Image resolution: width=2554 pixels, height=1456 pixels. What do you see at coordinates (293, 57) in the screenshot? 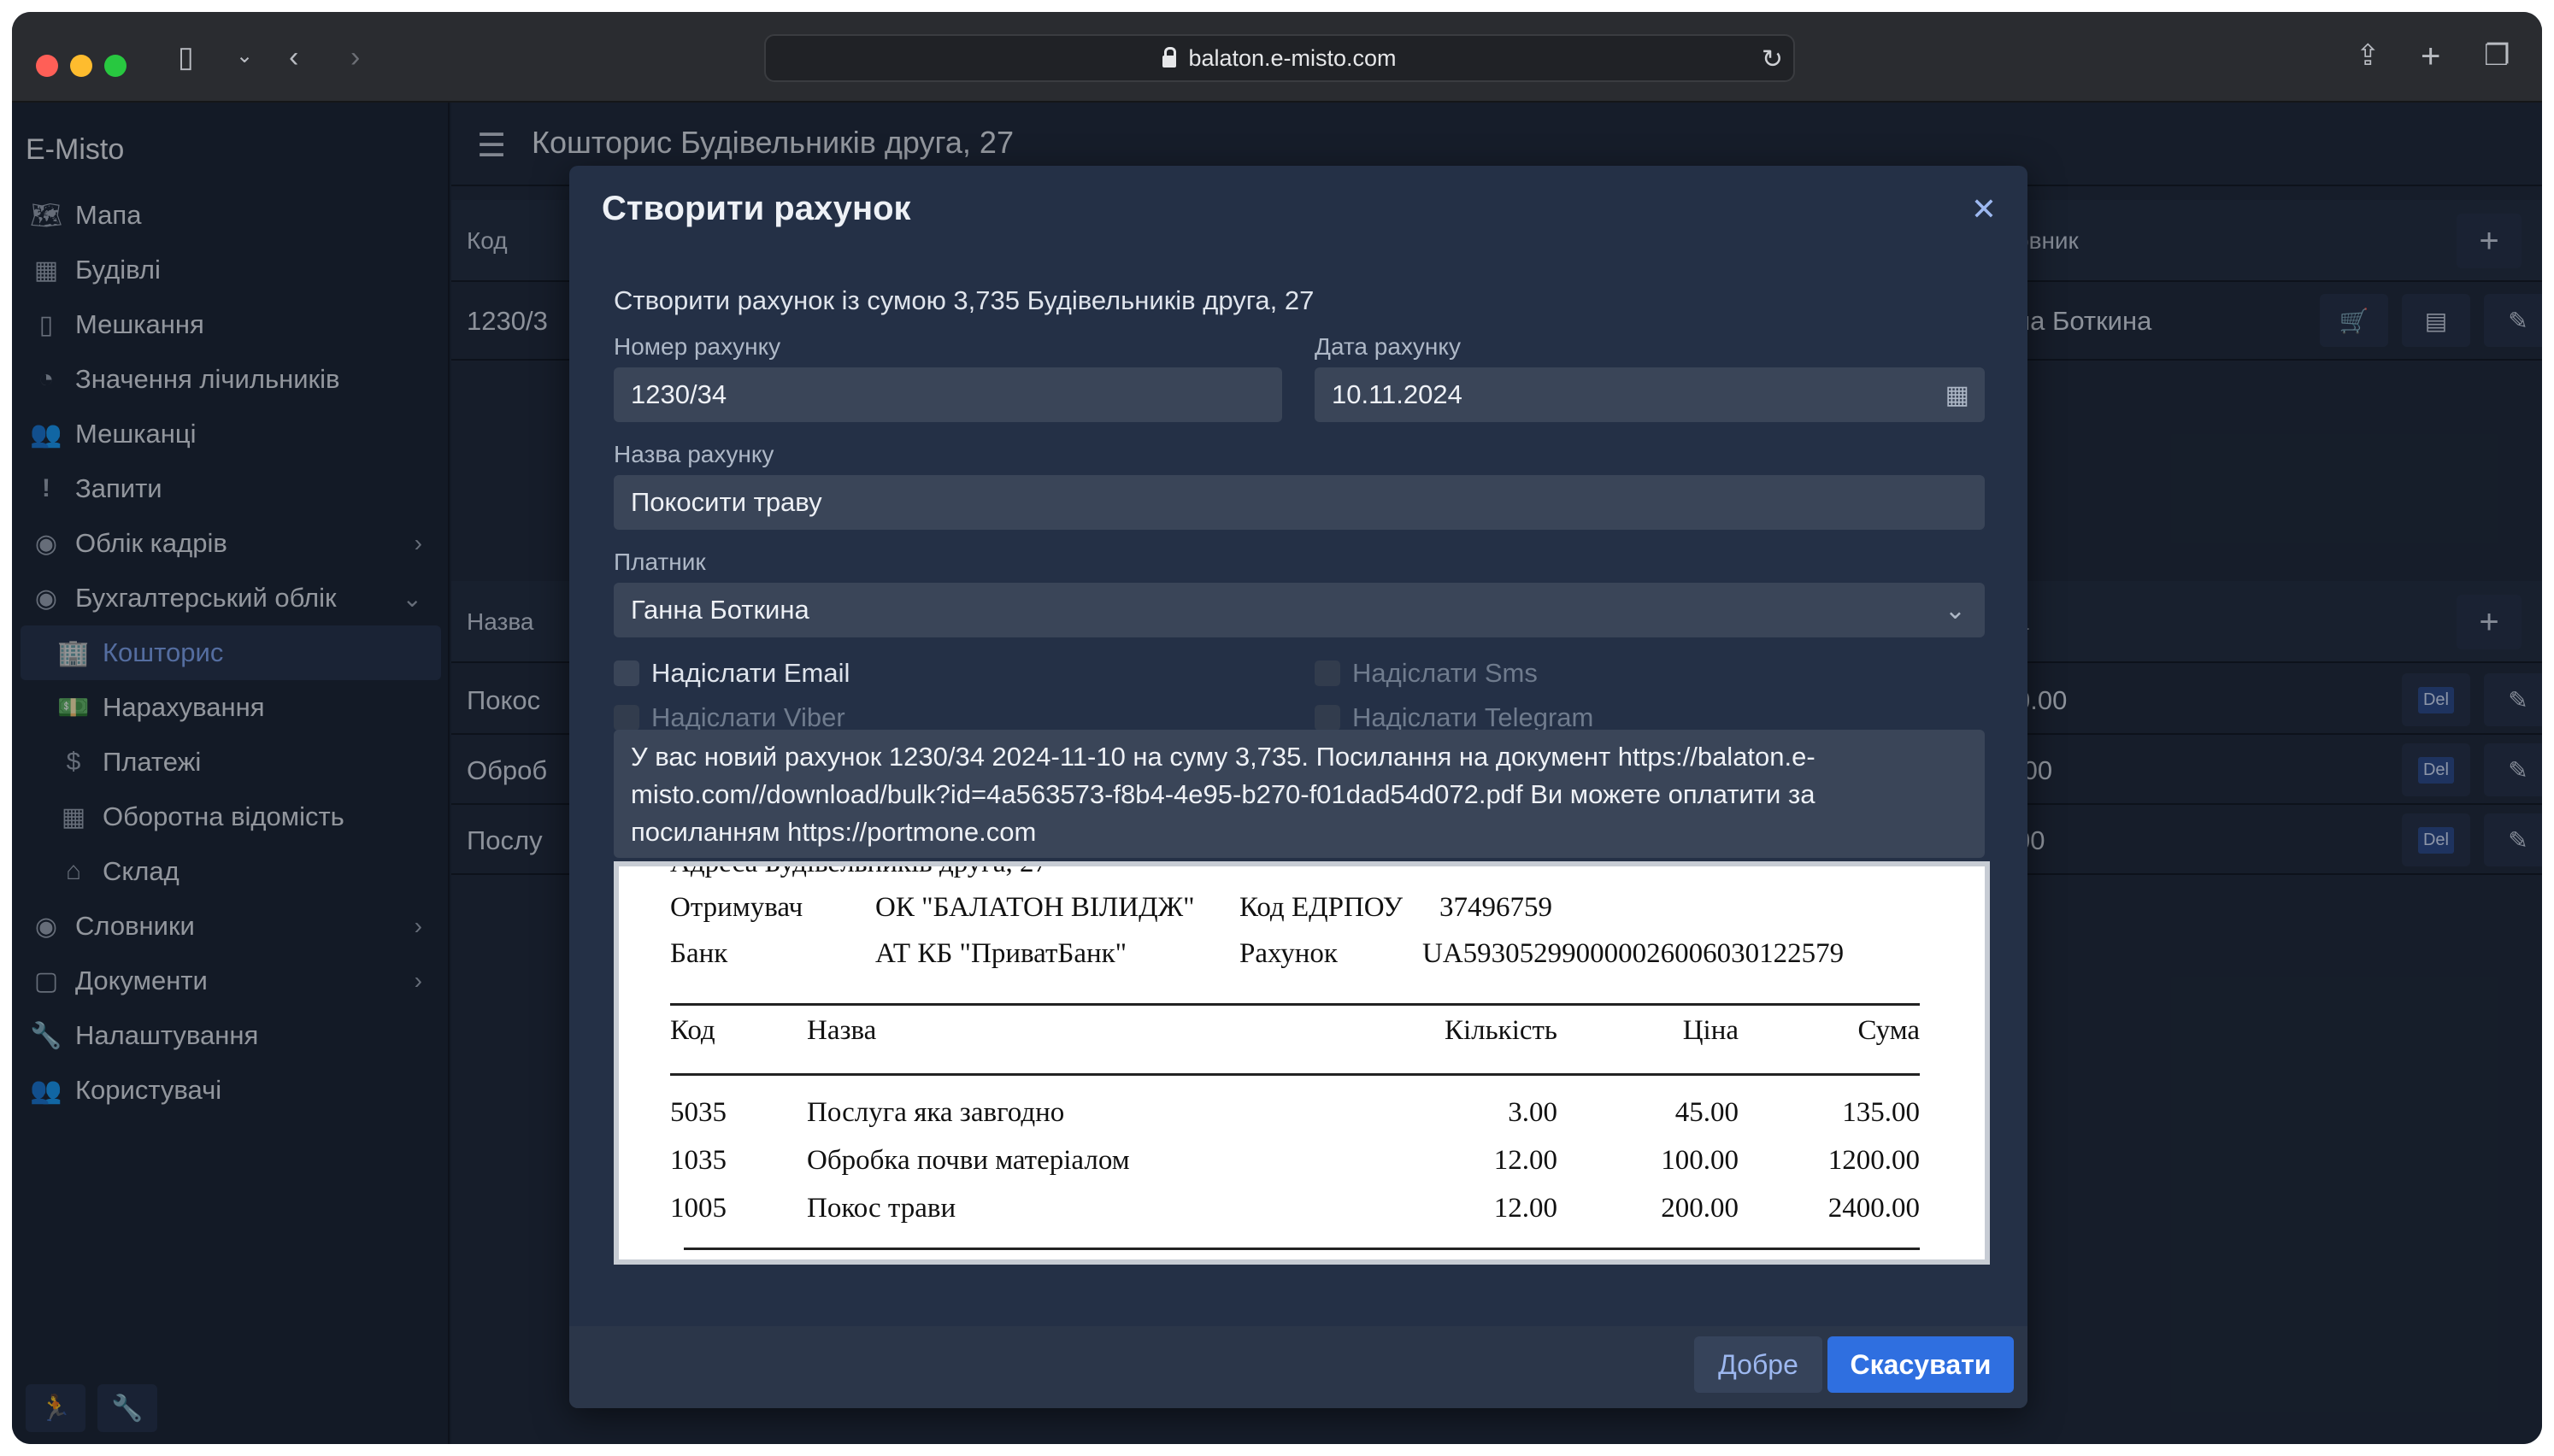
I see `back-icon: ‹` at bounding box center [293, 57].